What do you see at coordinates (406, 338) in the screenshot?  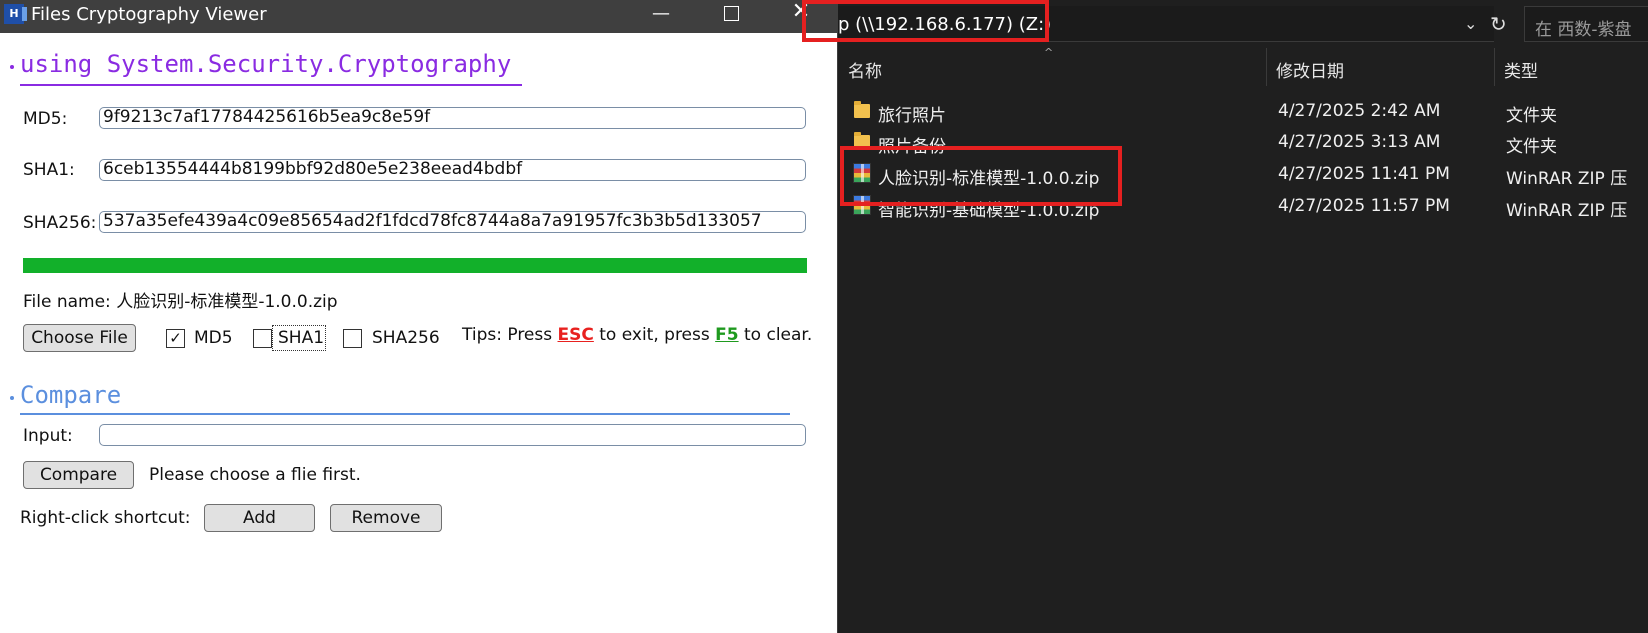 I see `sha256-checkbox-label: SHA256` at bounding box center [406, 338].